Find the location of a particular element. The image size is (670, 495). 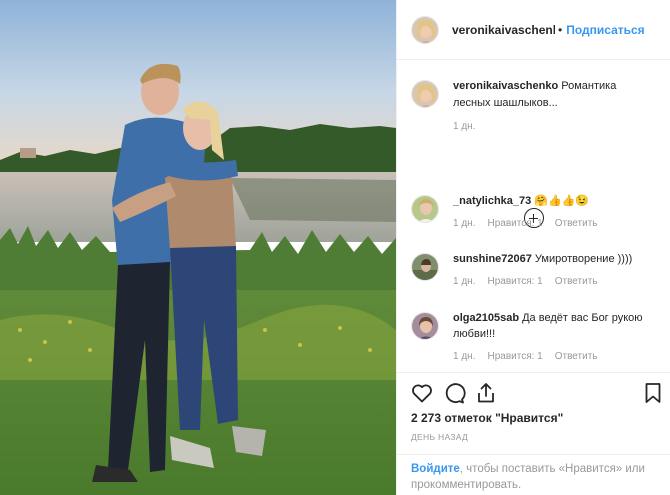

likes-count: 2 273 отметок "Нравится" is located at coordinates (487, 418).